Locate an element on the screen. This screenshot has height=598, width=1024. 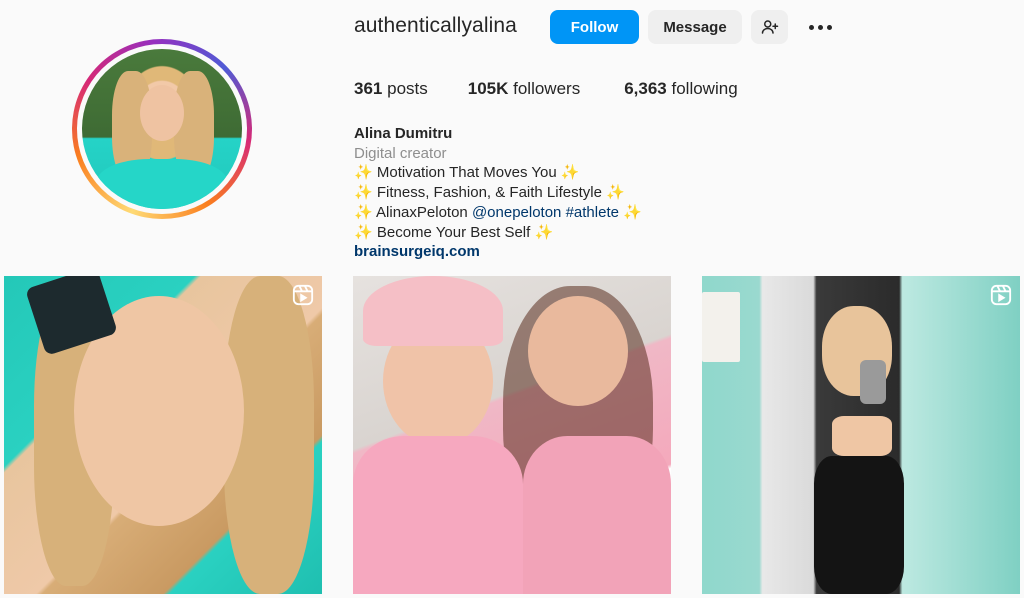
bio-website-link: brainsurgeiq.com is located at coordinates (498, 252).